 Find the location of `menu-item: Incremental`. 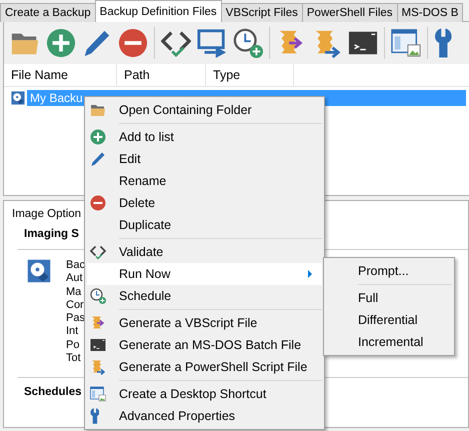

menu-item: Incremental is located at coordinates (389, 342).